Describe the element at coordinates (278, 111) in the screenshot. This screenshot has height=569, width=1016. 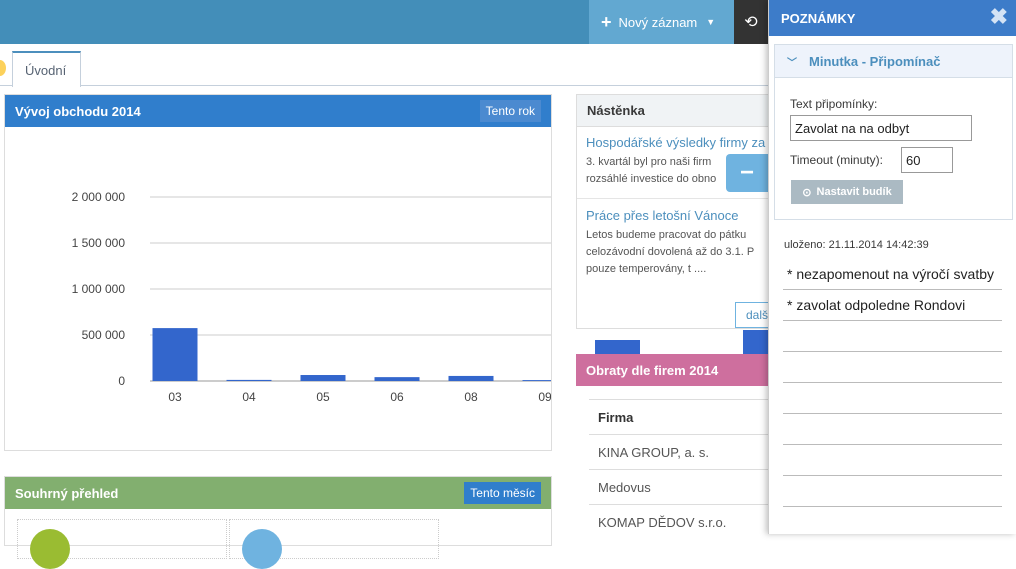
I see `widget-header: Vývoj obchodu 2014 Tento rok` at that location.